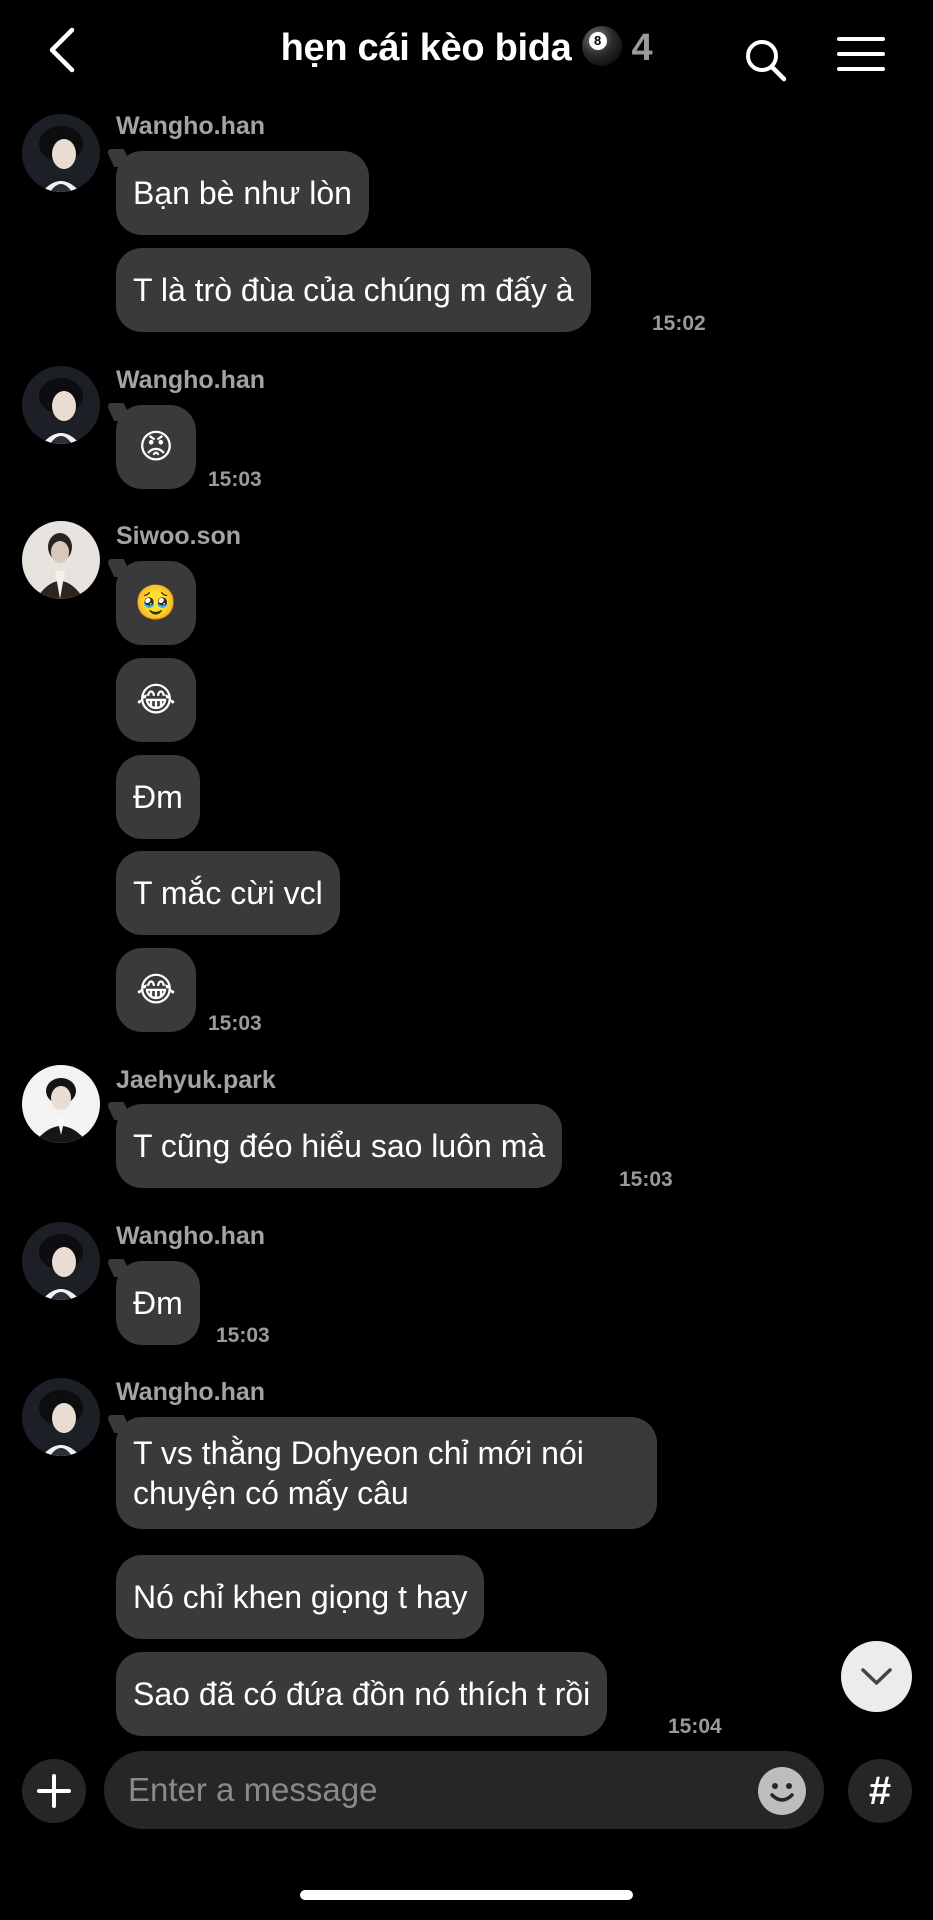 The width and height of the screenshot is (933, 1920). Describe the element at coordinates (156, 603) in the screenshot. I see `message-bubble-emoji: 🥹` at that location.